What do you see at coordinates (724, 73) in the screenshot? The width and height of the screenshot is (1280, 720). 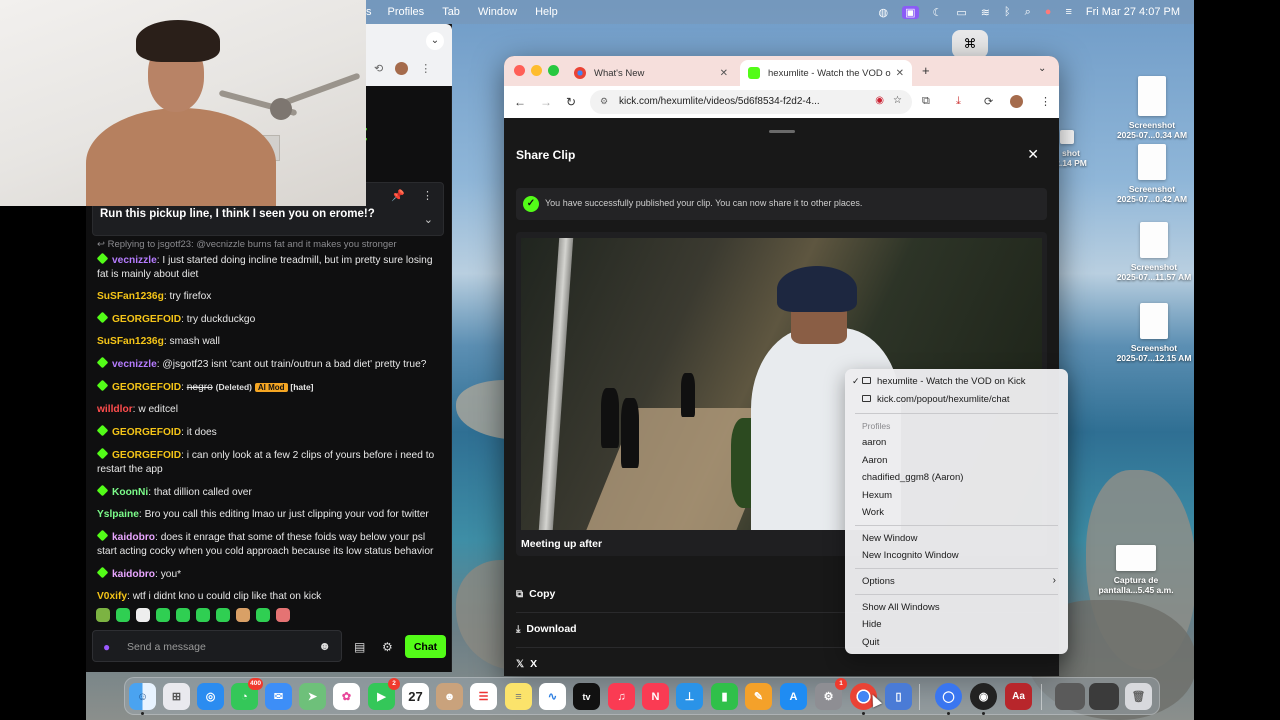 I see `close-tab-icon: ✕` at bounding box center [724, 73].